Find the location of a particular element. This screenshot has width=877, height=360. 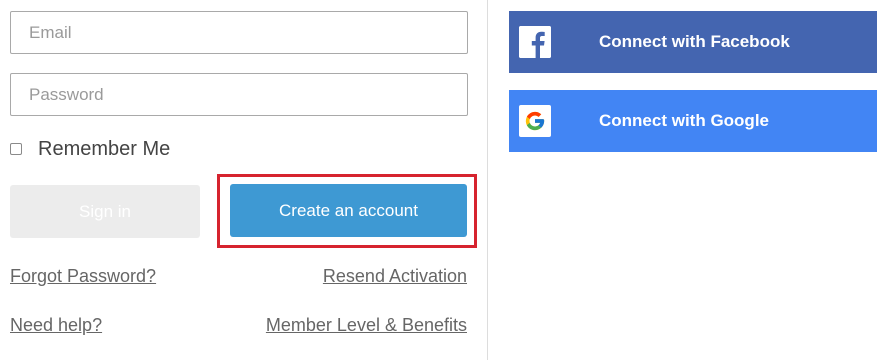

facebook-icon is located at coordinates (535, 42).